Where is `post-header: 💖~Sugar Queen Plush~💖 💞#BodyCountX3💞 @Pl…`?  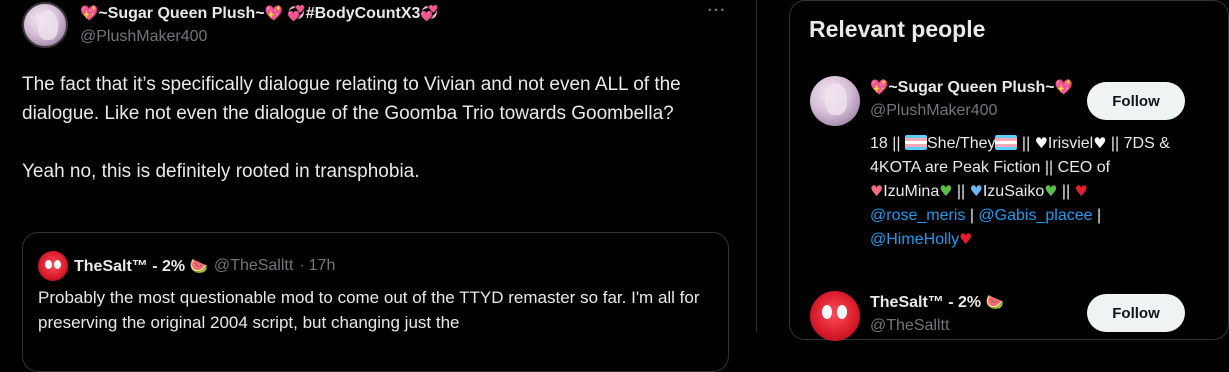
post-header: 💖~Sugar Queen Plush~💖 💞#BodyCountX3💞 @Pl… is located at coordinates (230, 25).